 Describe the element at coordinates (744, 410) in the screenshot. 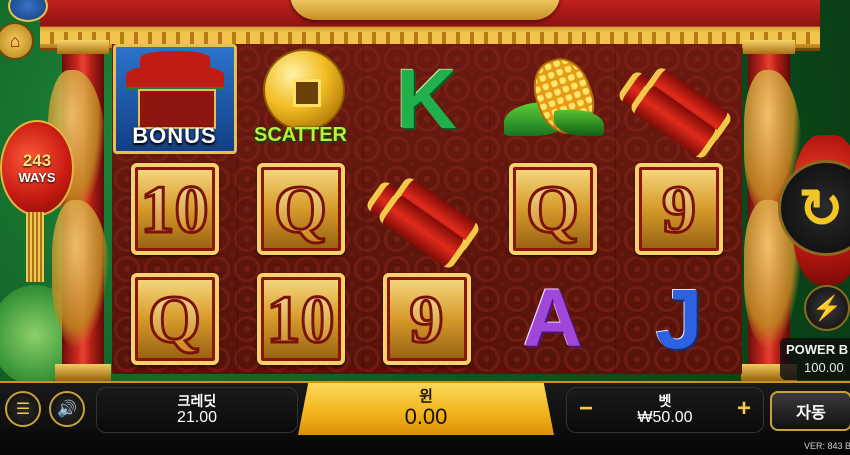

I see `bet-increase-button: +` at that location.